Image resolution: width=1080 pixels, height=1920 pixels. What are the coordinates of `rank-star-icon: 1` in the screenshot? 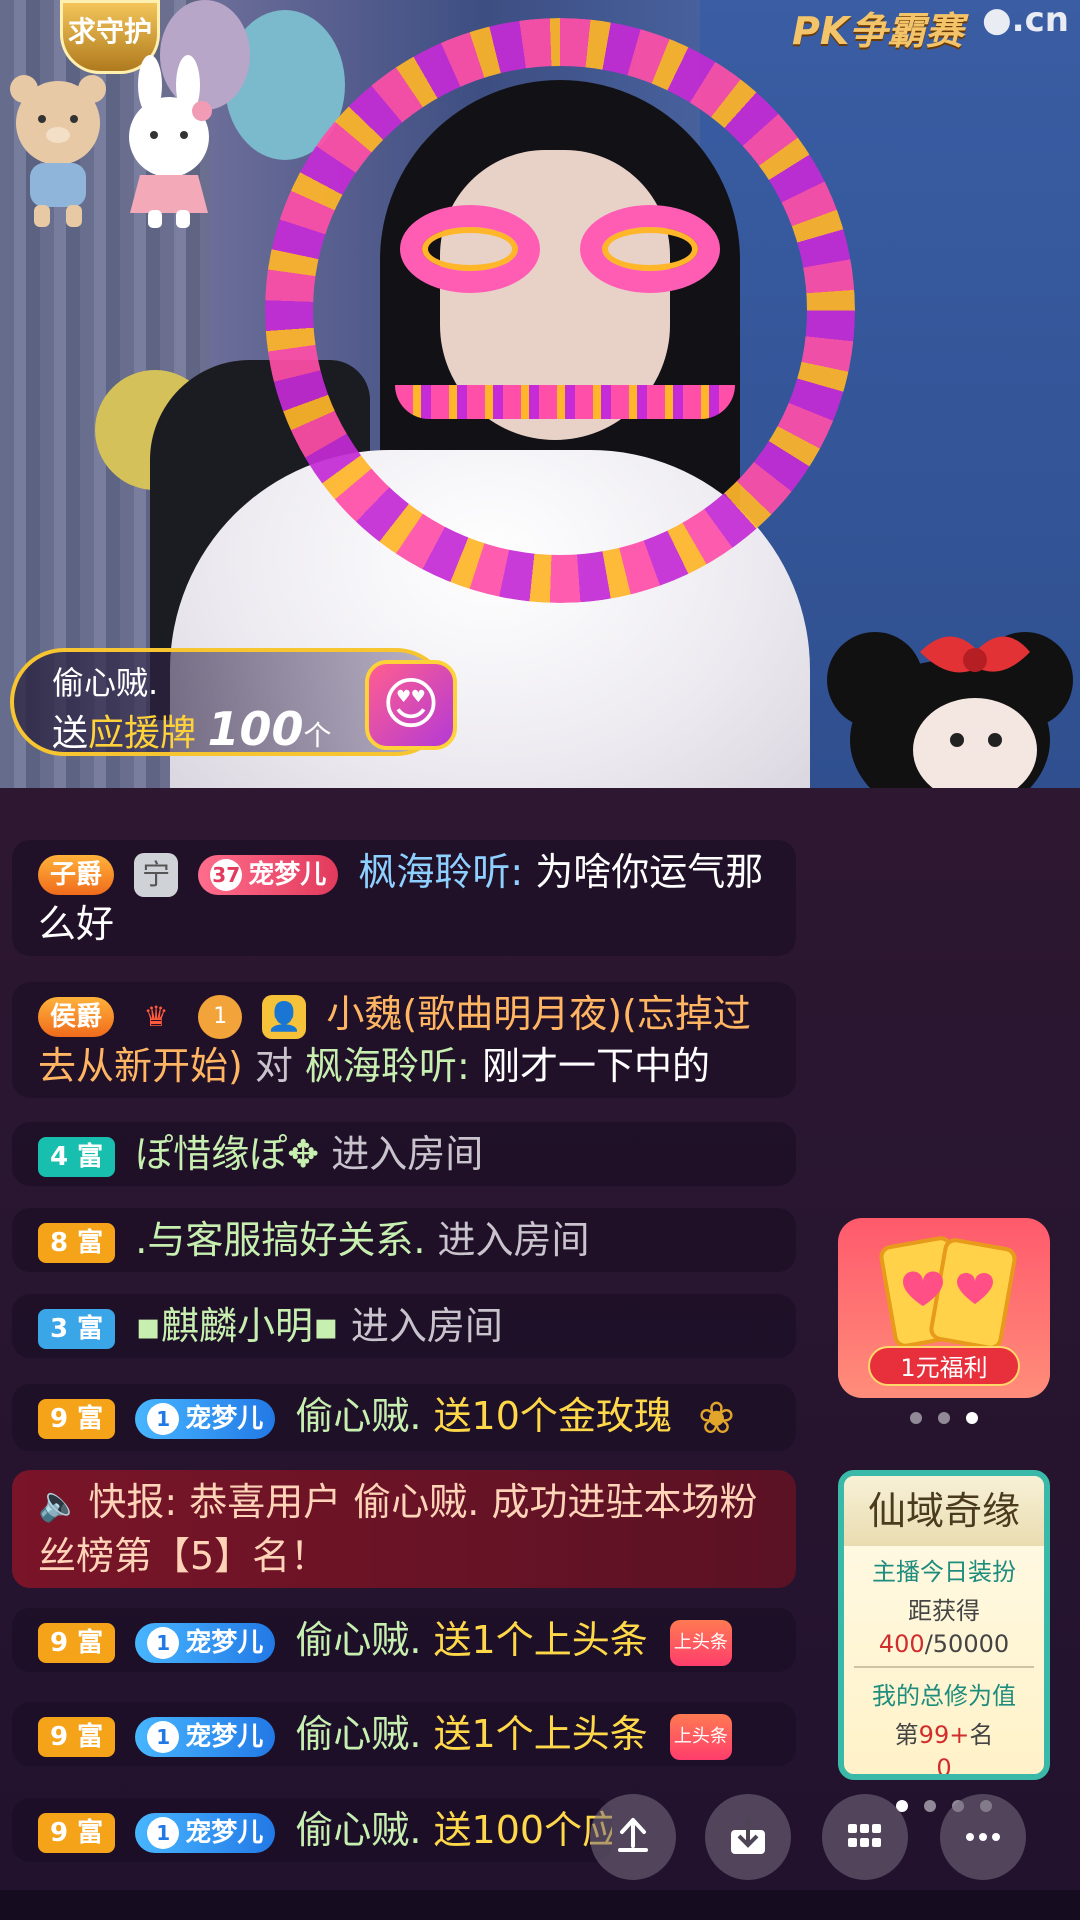 It's located at (220, 1016).